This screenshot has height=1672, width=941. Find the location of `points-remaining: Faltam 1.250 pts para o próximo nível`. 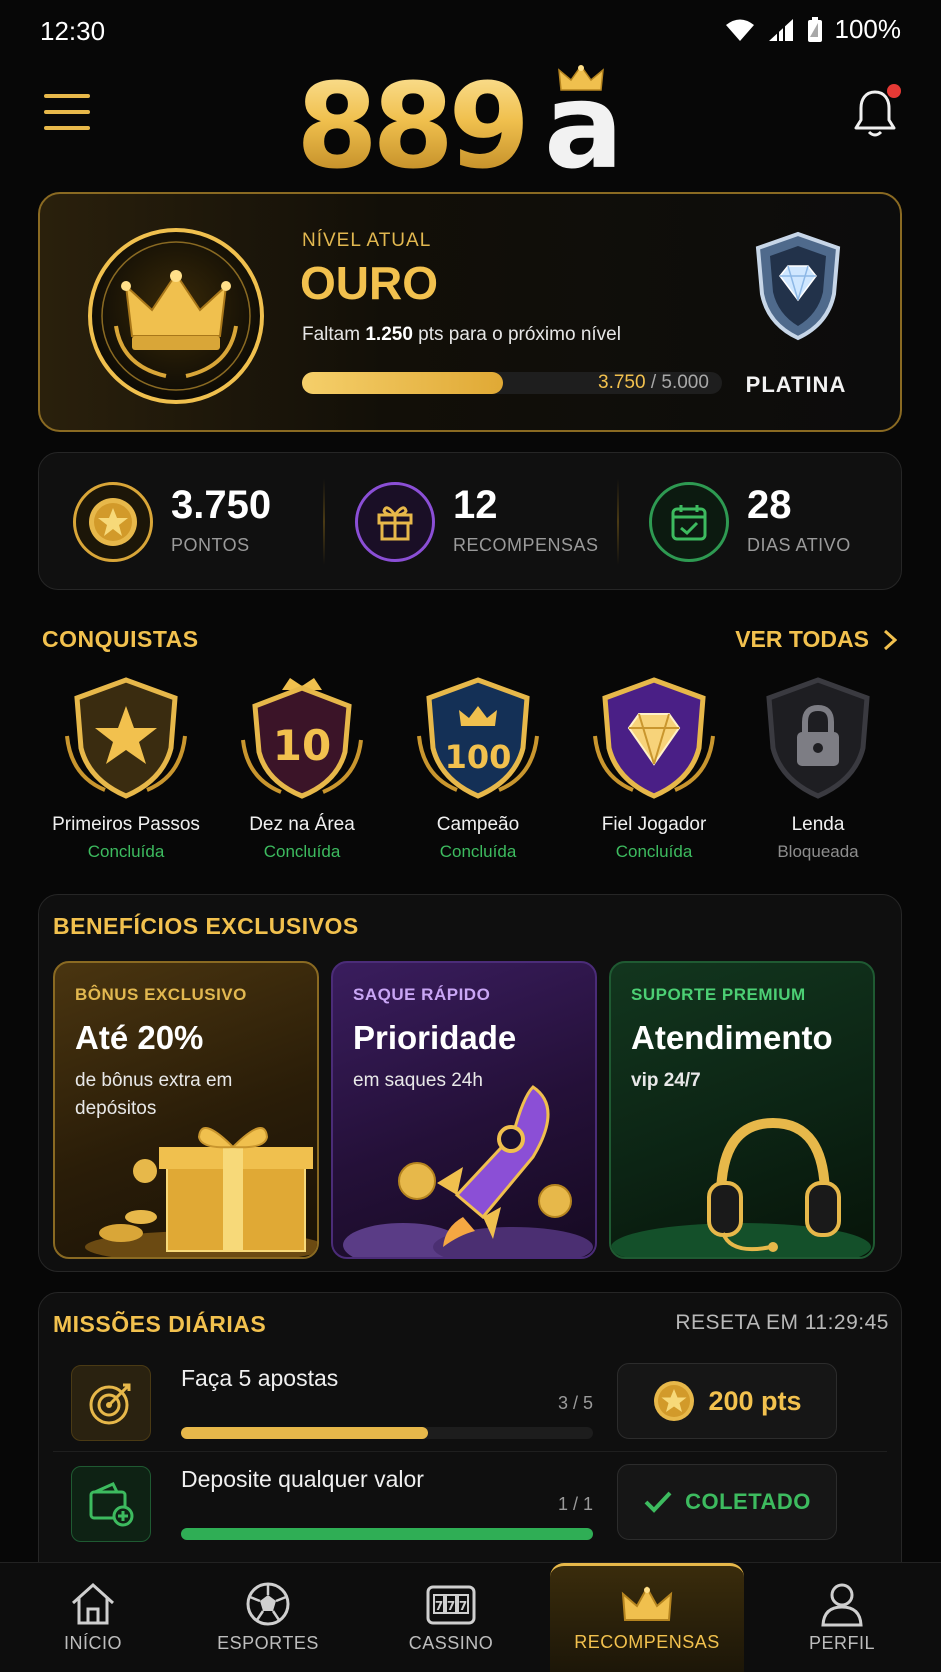

points-remaining: Faltam 1.250 pts para o próximo nível is located at coordinates (461, 334).